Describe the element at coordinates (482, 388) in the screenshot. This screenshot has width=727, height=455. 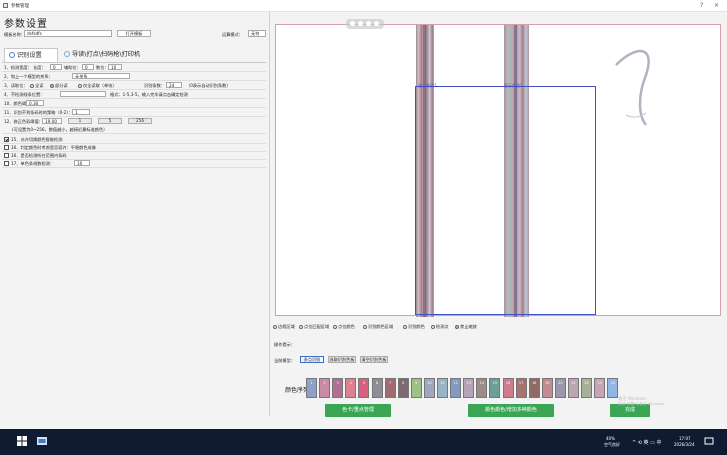
I see `color-swatch: 14` at that location.